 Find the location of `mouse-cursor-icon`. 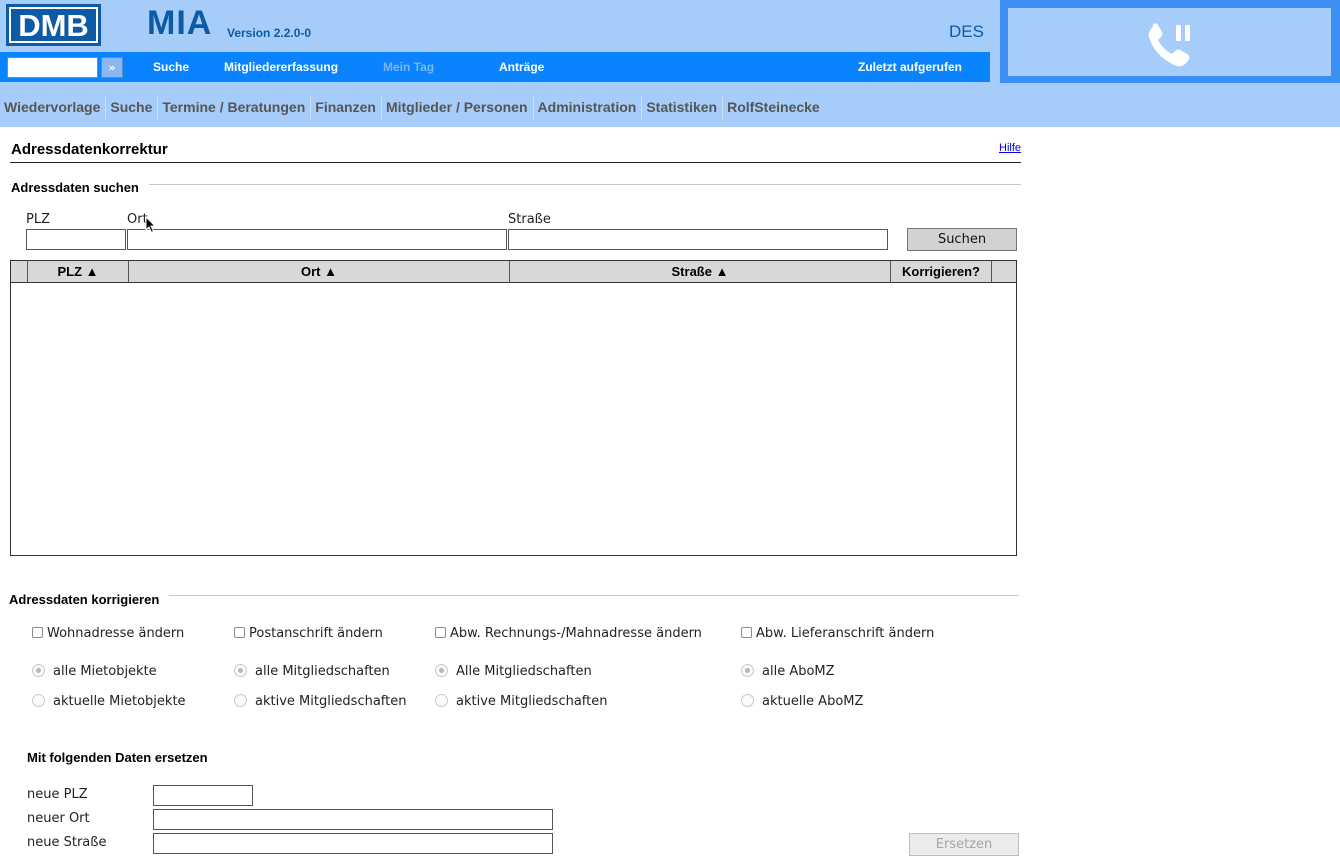

mouse-cursor-icon is located at coordinates (151, 225).